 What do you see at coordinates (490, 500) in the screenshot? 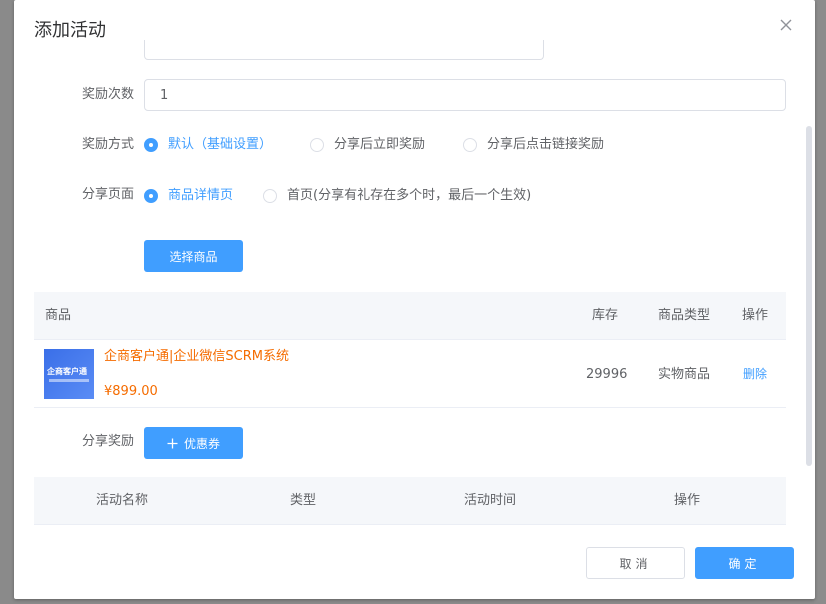
I see `column-header-activity-time: 活动时间` at bounding box center [490, 500].